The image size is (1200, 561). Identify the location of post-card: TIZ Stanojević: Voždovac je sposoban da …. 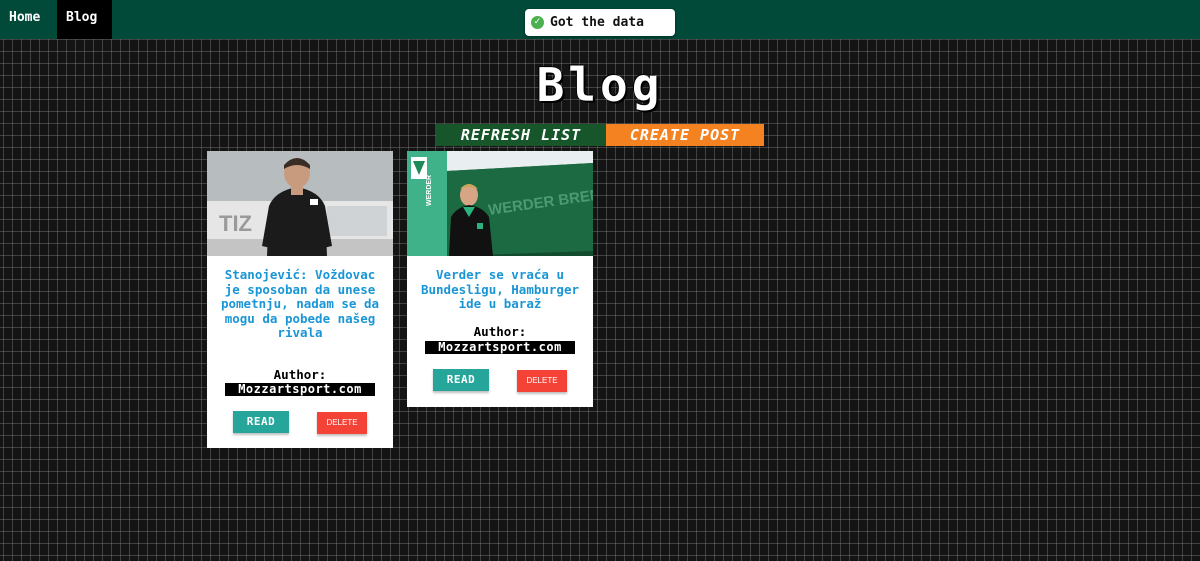
(300, 299).